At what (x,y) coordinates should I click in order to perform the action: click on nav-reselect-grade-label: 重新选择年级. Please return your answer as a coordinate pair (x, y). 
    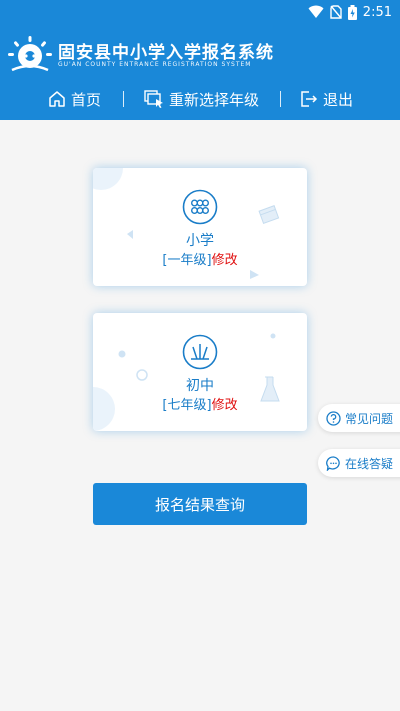
    Looking at the image, I should click on (214, 99).